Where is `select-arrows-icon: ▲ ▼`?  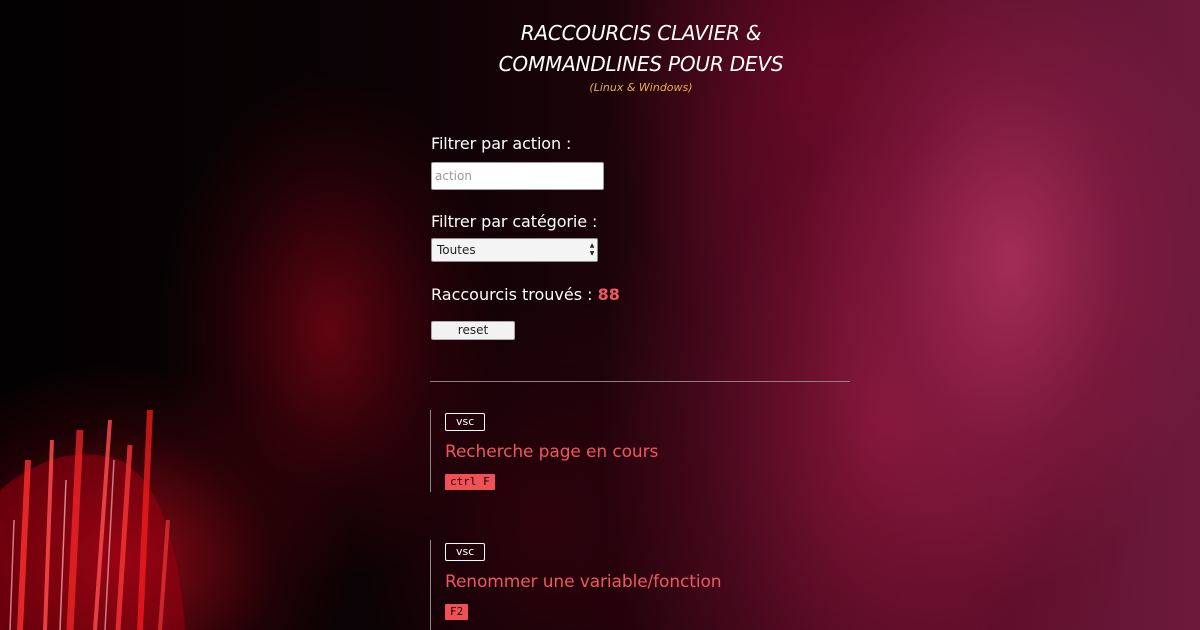
select-arrows-icon: ▲ ▼ is located at coordinates (592, 249).